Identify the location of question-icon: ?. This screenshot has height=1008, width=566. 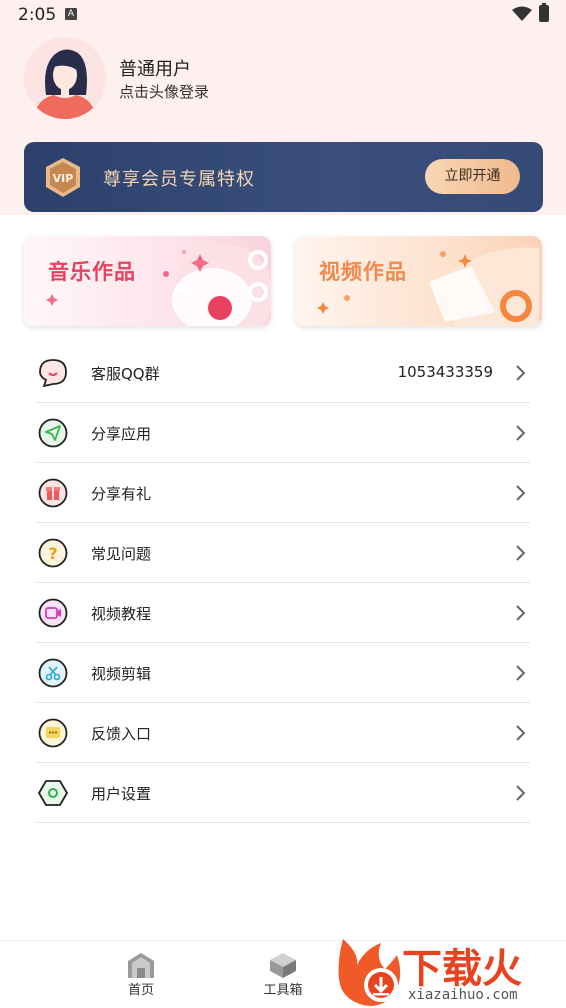
(53, 553).